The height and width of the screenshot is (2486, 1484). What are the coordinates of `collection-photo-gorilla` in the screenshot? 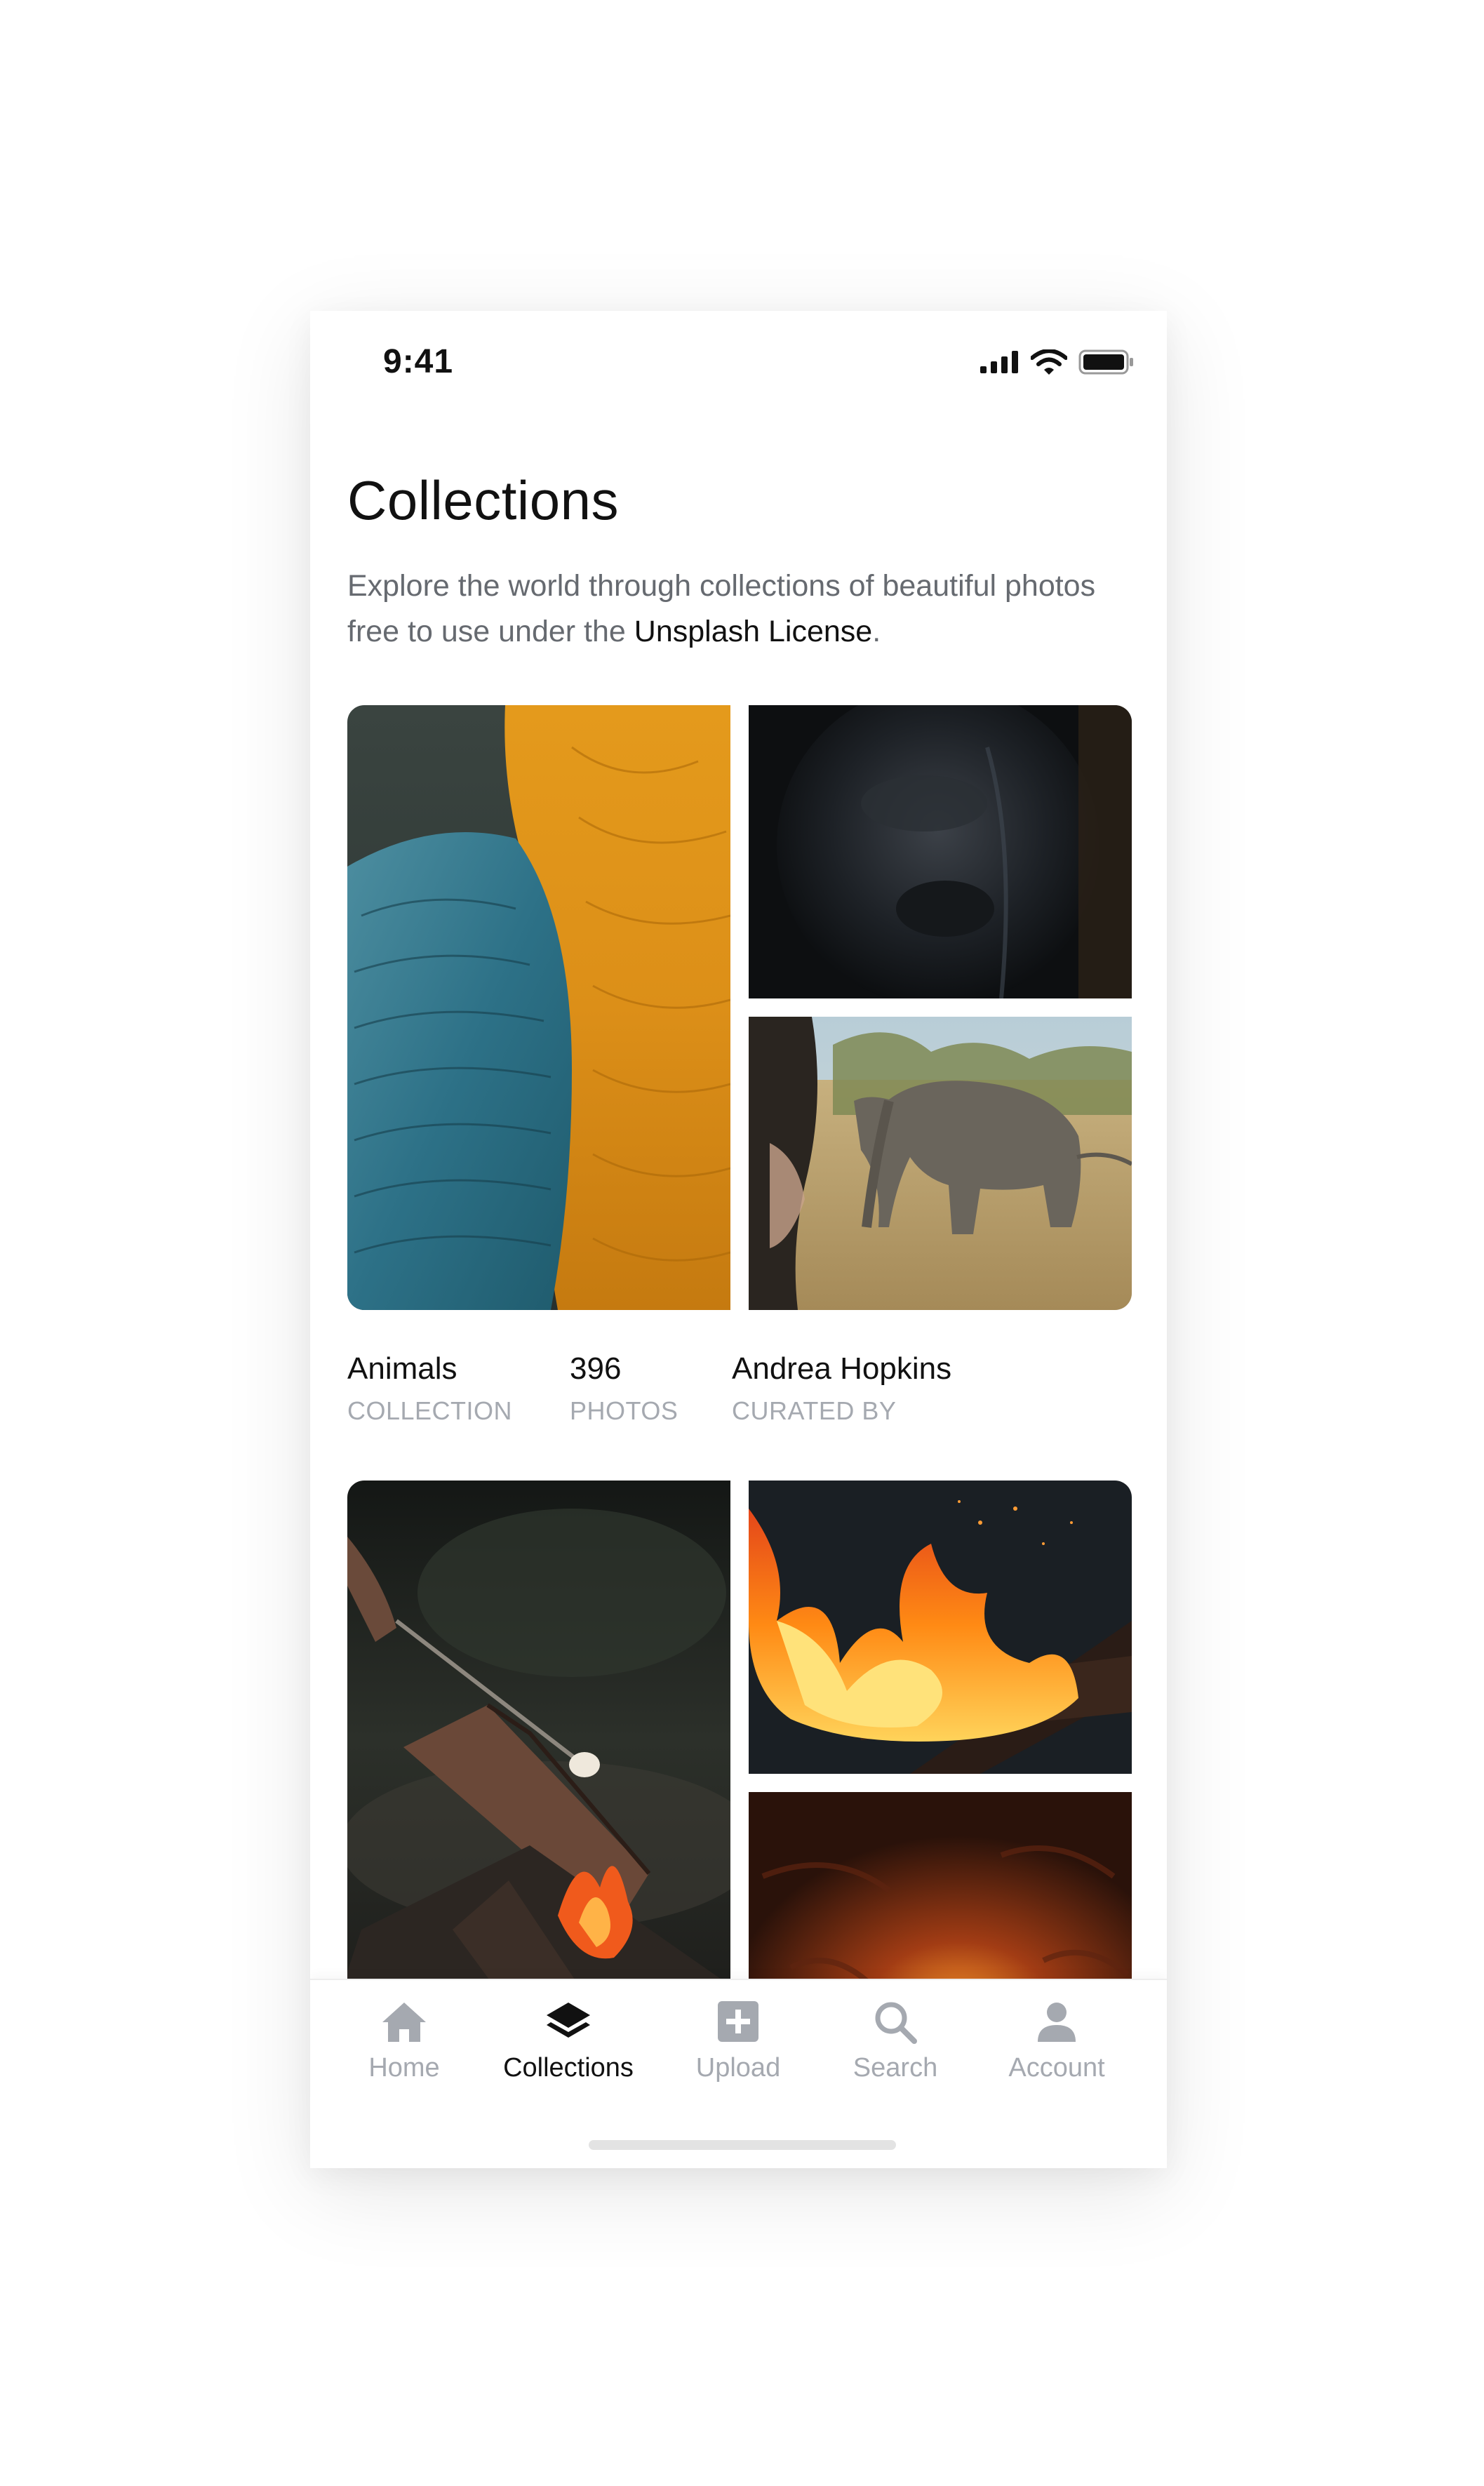 It's located at (941, 852).